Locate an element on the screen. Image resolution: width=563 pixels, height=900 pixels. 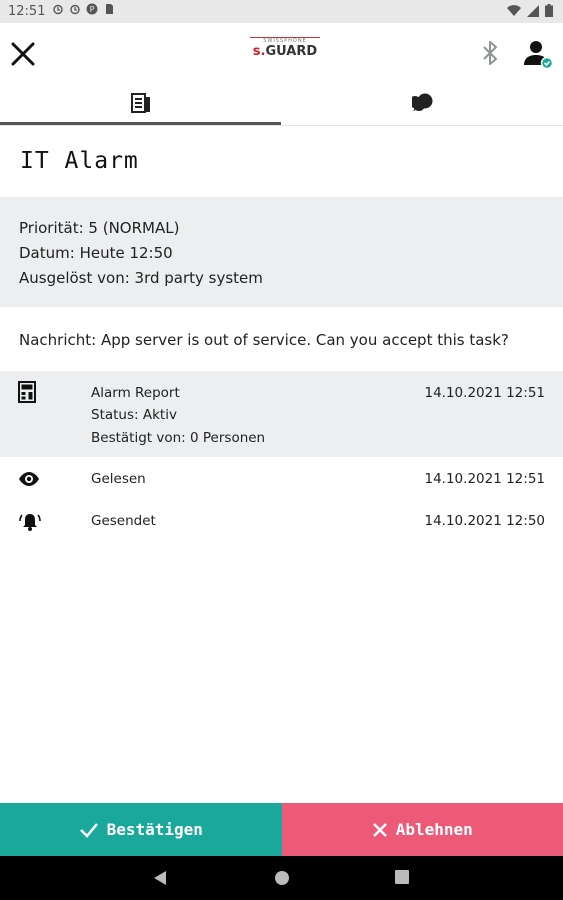
confirm-button: Bestätigen is located at coordinates (141, 829).